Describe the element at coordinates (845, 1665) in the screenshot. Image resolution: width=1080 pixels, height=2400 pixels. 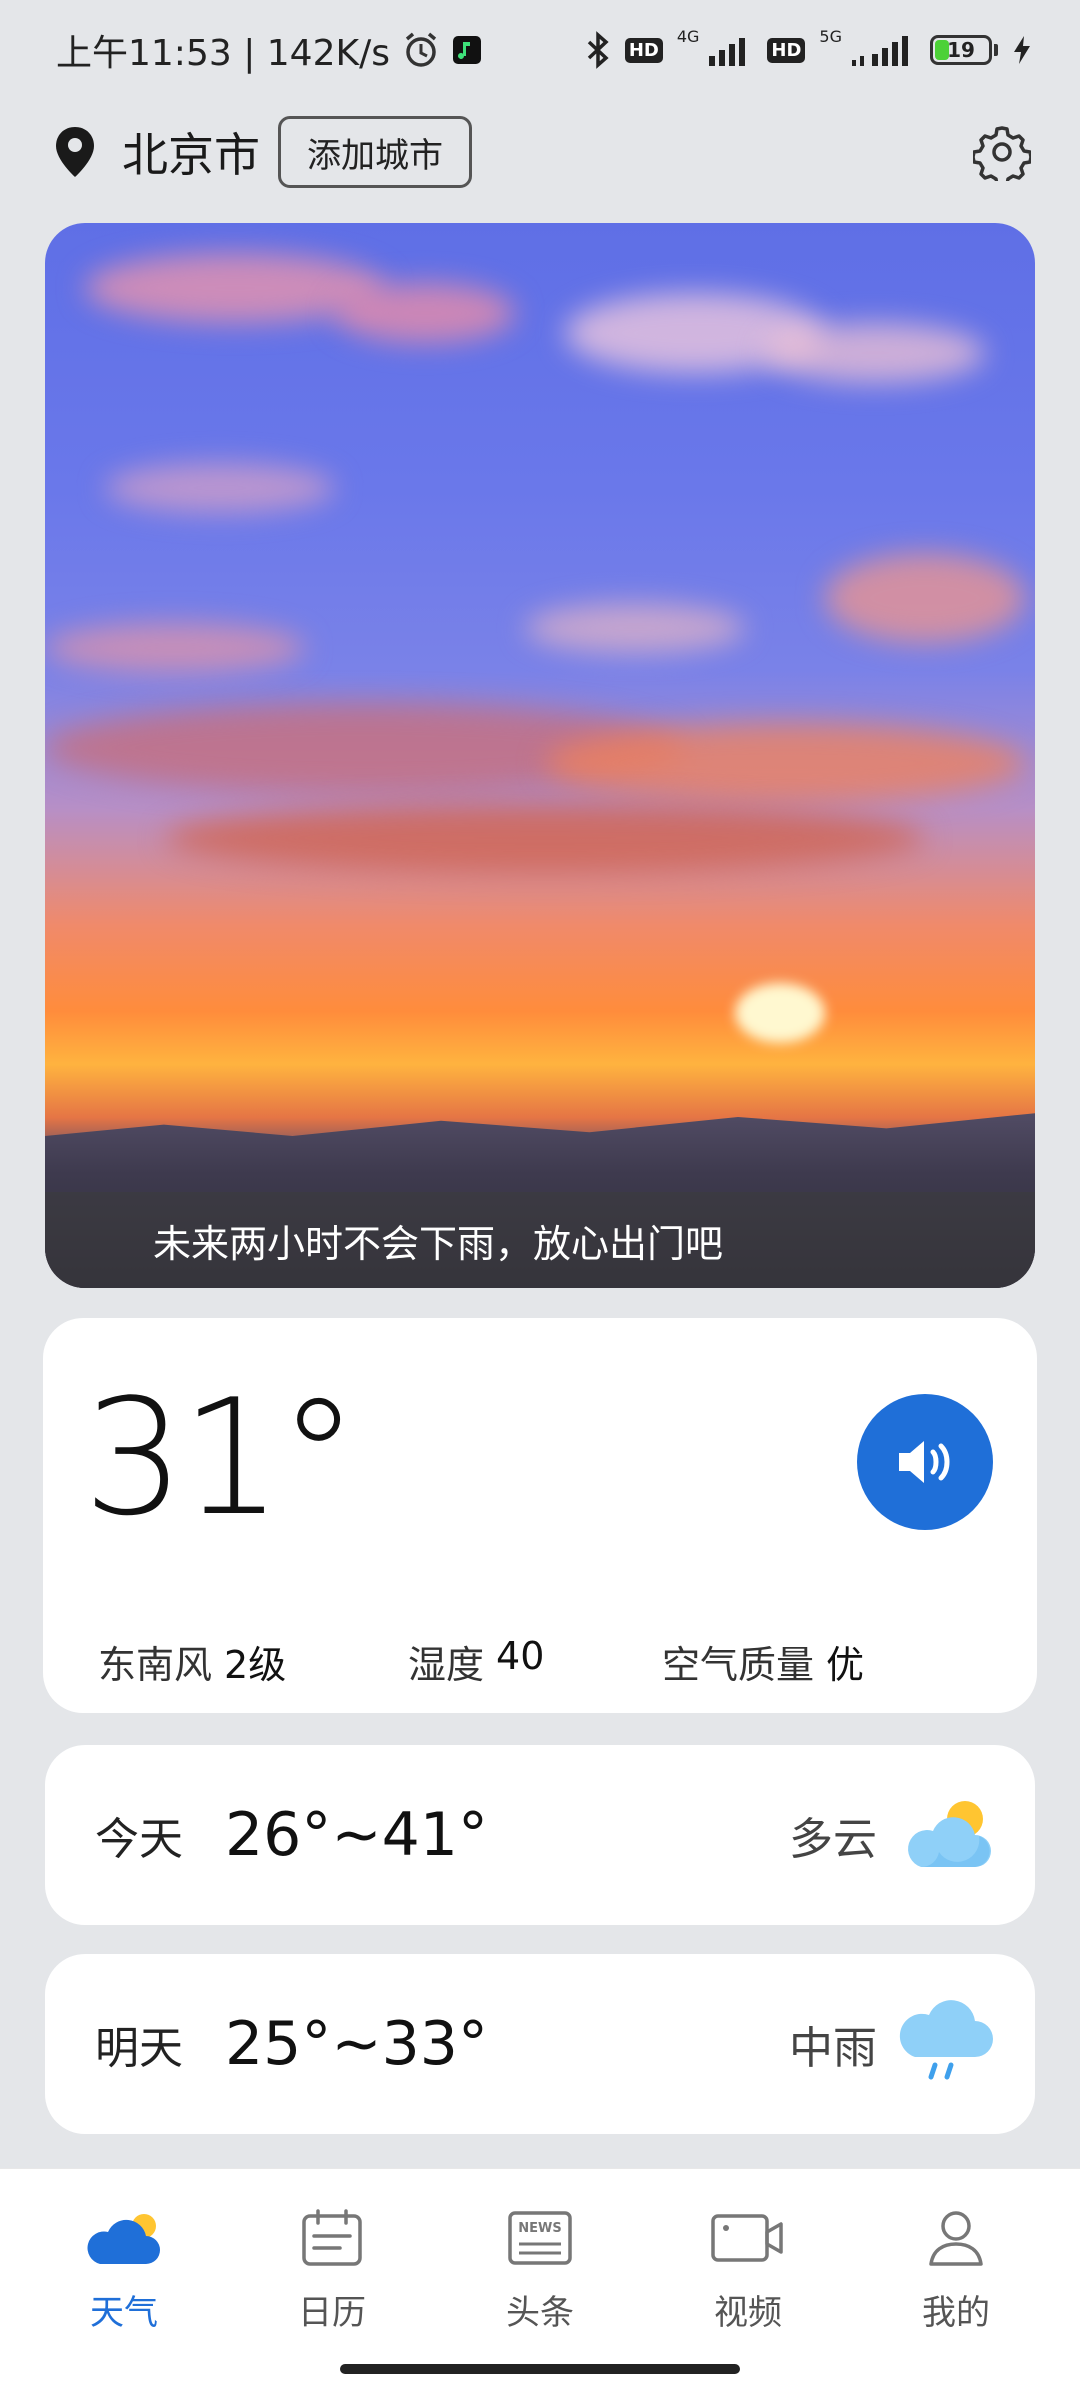
I see `aqi-value: 优` at that location.